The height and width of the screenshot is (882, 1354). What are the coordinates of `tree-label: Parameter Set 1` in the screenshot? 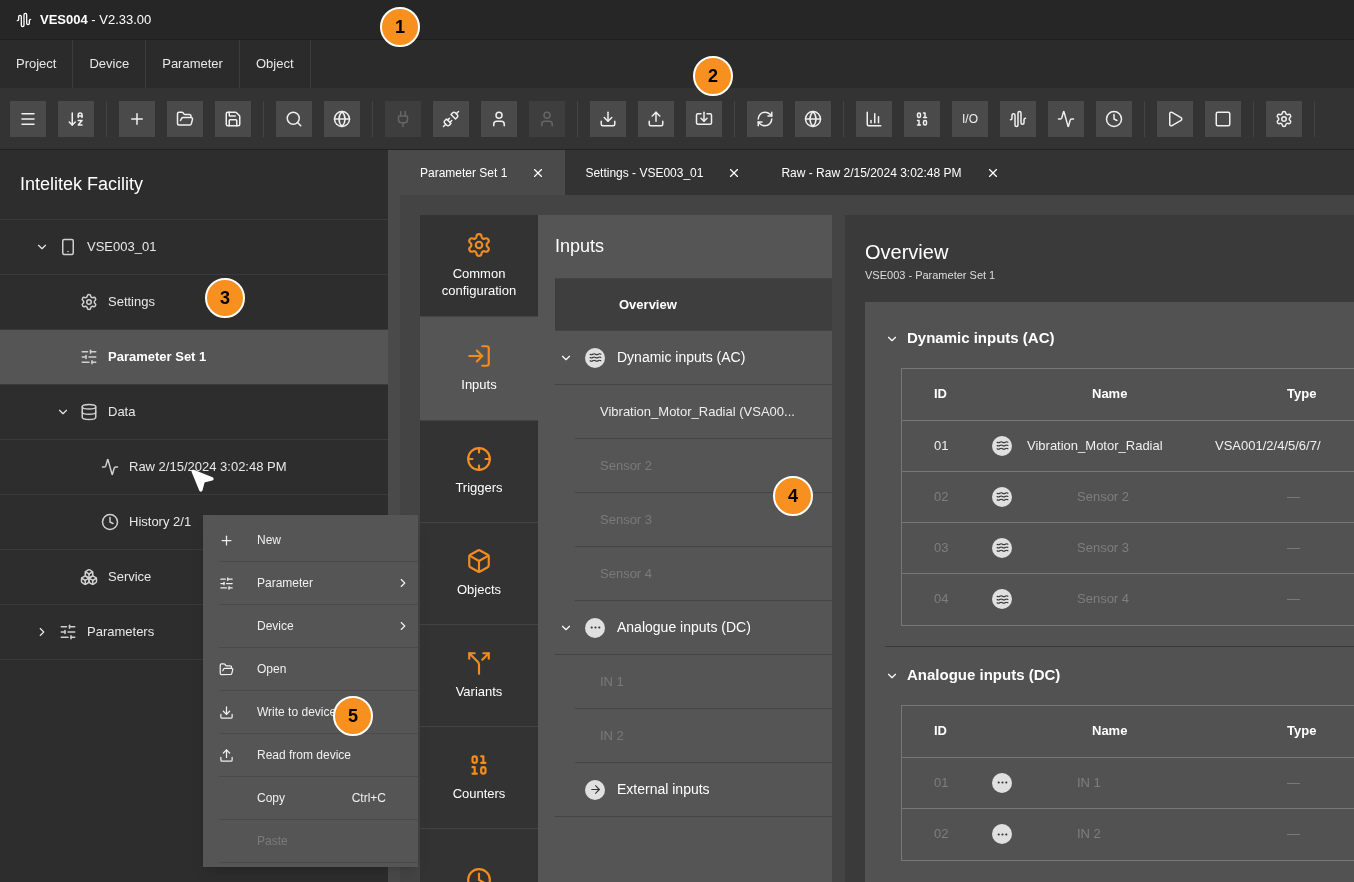 It's located at (157, 357).